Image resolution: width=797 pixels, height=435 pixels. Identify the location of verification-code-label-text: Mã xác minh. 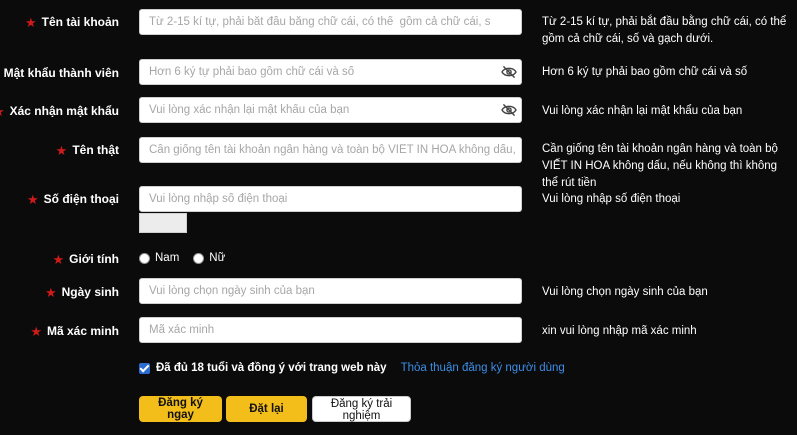
(82, 331).